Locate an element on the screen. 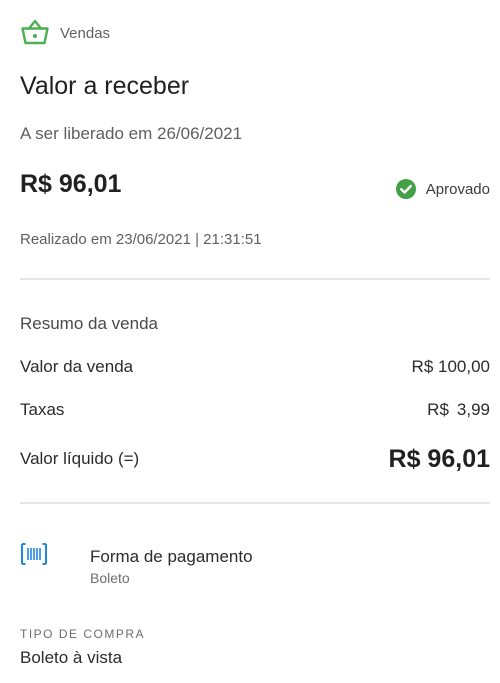 This screenshot has width=500, height=683. taxes-amount: R$ 3,99 is located at coordinates (458, 410).